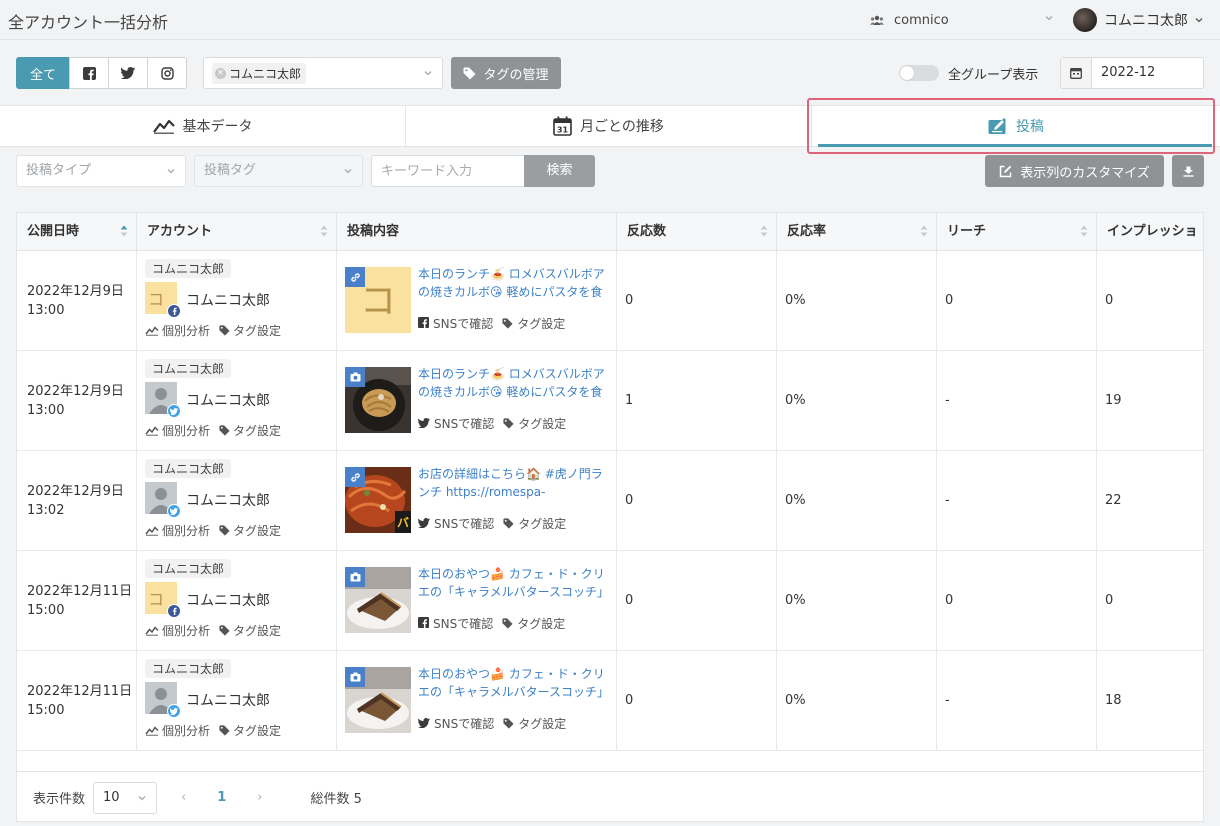  Describe the element at coordinates (609, 126) in the screenshot. I see `tab-monthly-trend: 31 月ごとの推移` at that location.